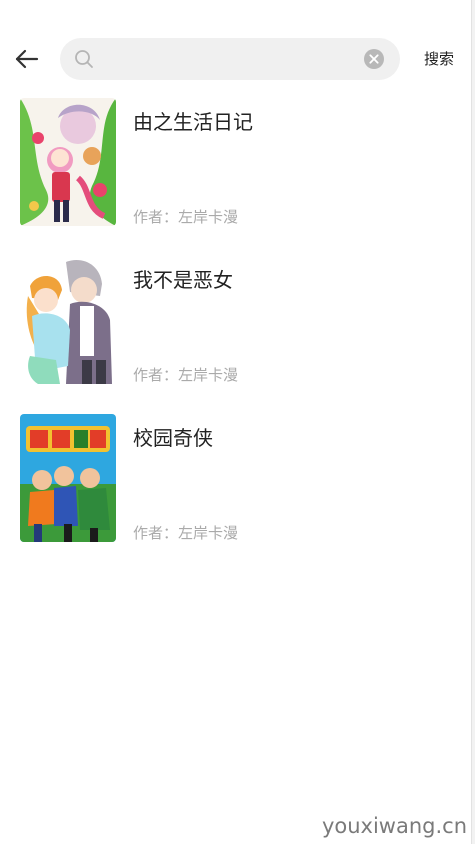  What do you see at coordinates (84, 59) in the screenshot?
I see `search-icon` at bounding box center [84, 59].